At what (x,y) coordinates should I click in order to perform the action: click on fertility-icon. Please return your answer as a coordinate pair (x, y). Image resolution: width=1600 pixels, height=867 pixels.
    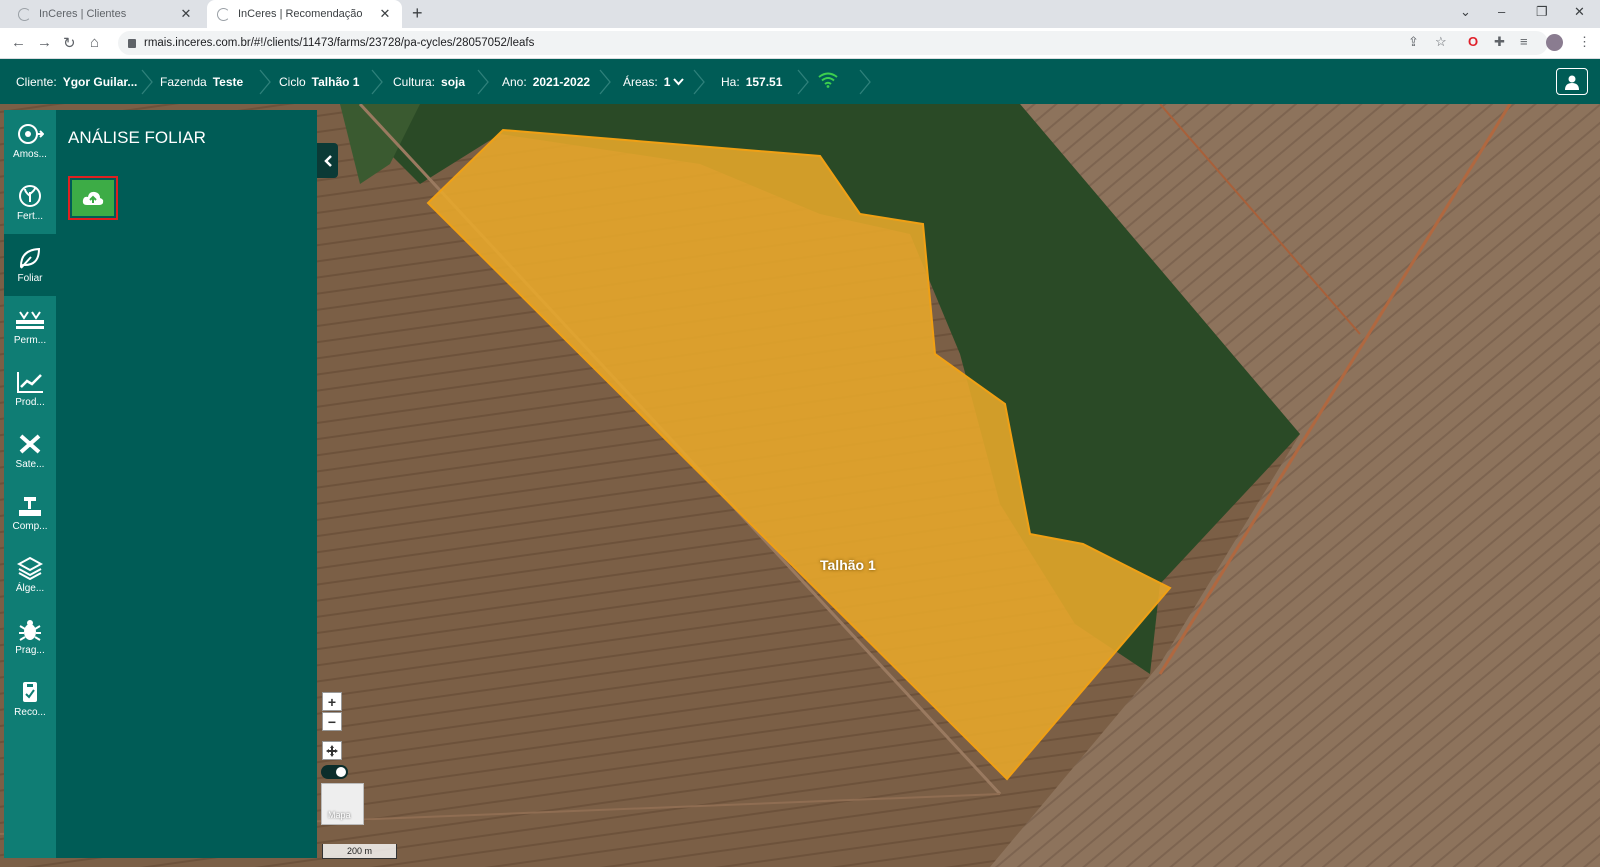
    Looking at the image, I should click on (30, 196).